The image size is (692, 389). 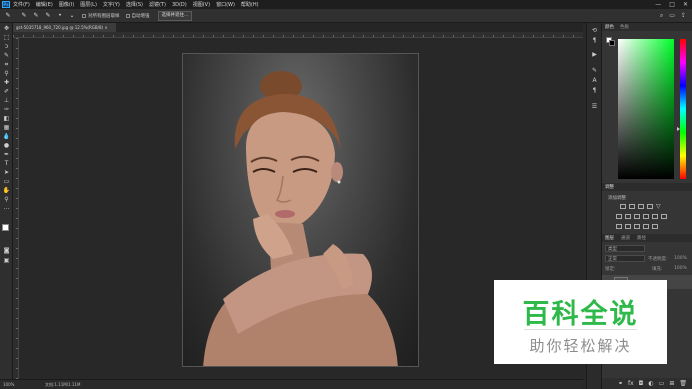 What do you see at coordinates (650, 383) in the screenshot?
I see `new-adjustment-layer-icon: ◐` at bounding box center [650, 383].